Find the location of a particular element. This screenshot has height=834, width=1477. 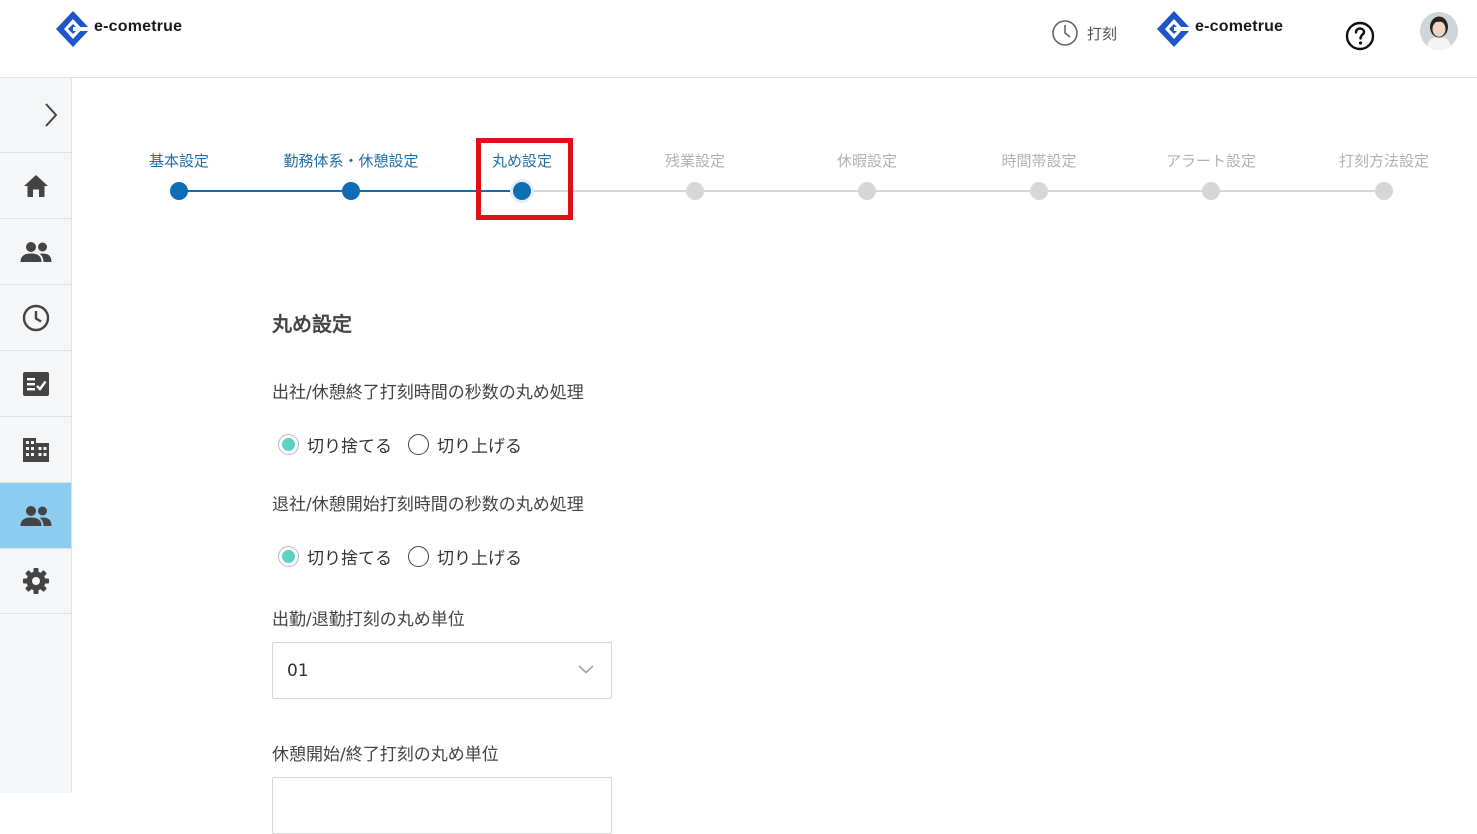

avatar-image is located at coordinates (1439, 31).